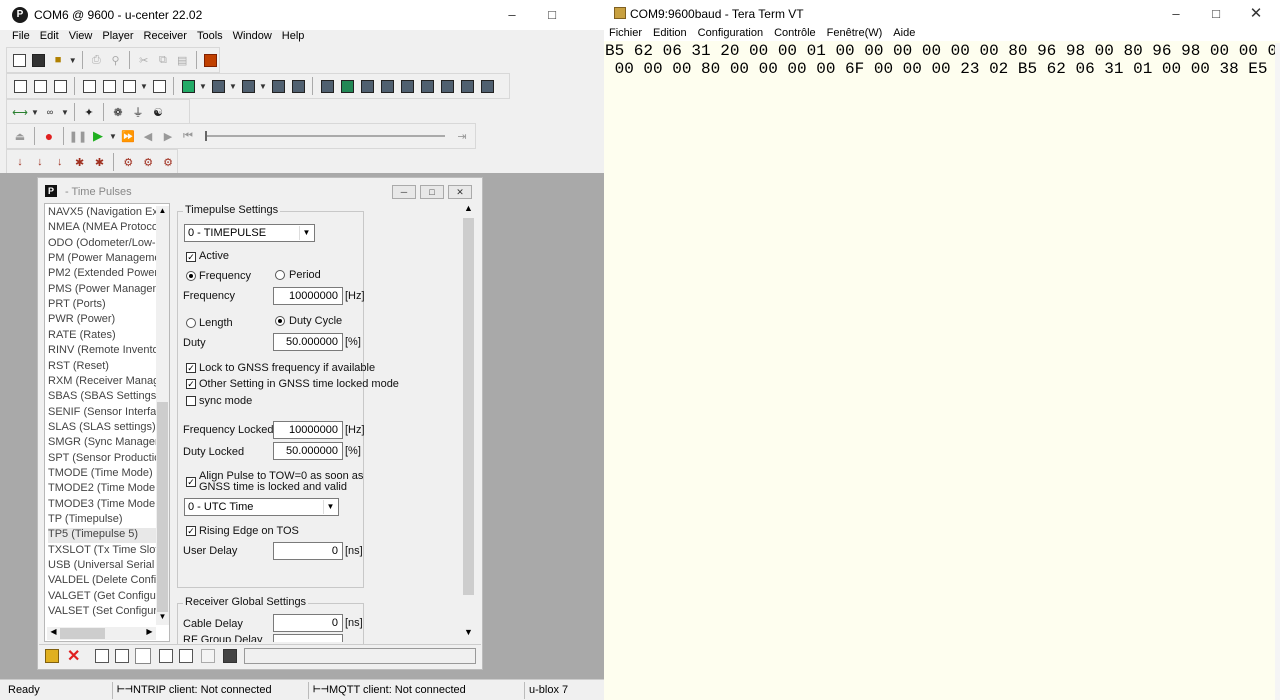 This screenshot has height=700, width=1280. What do you see at coordinates (191, 482) in the screenshot?
I see `align-pulse-checkbox: ✓` at bounding box center [191, 482].